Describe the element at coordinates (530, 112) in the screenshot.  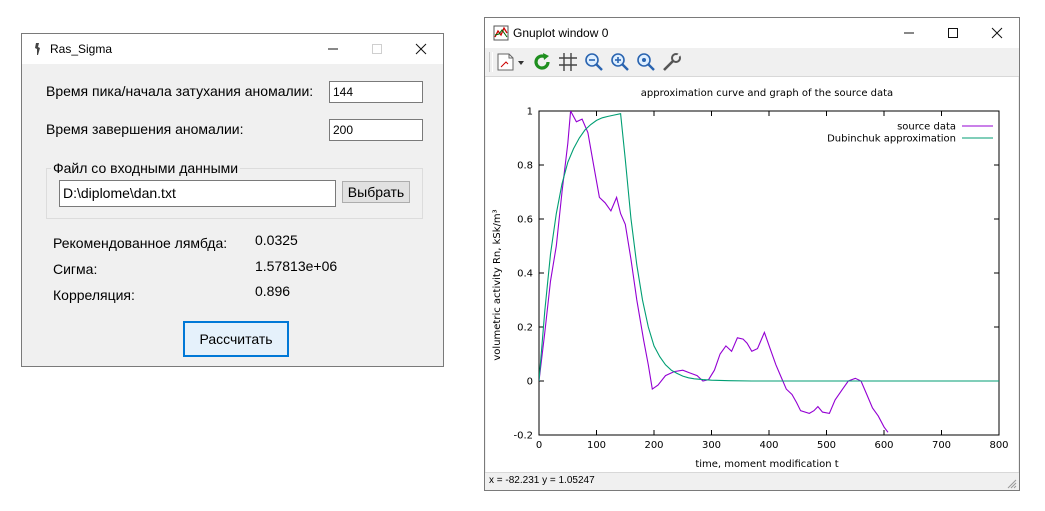
I see `y-tick-label: 1` at that location.